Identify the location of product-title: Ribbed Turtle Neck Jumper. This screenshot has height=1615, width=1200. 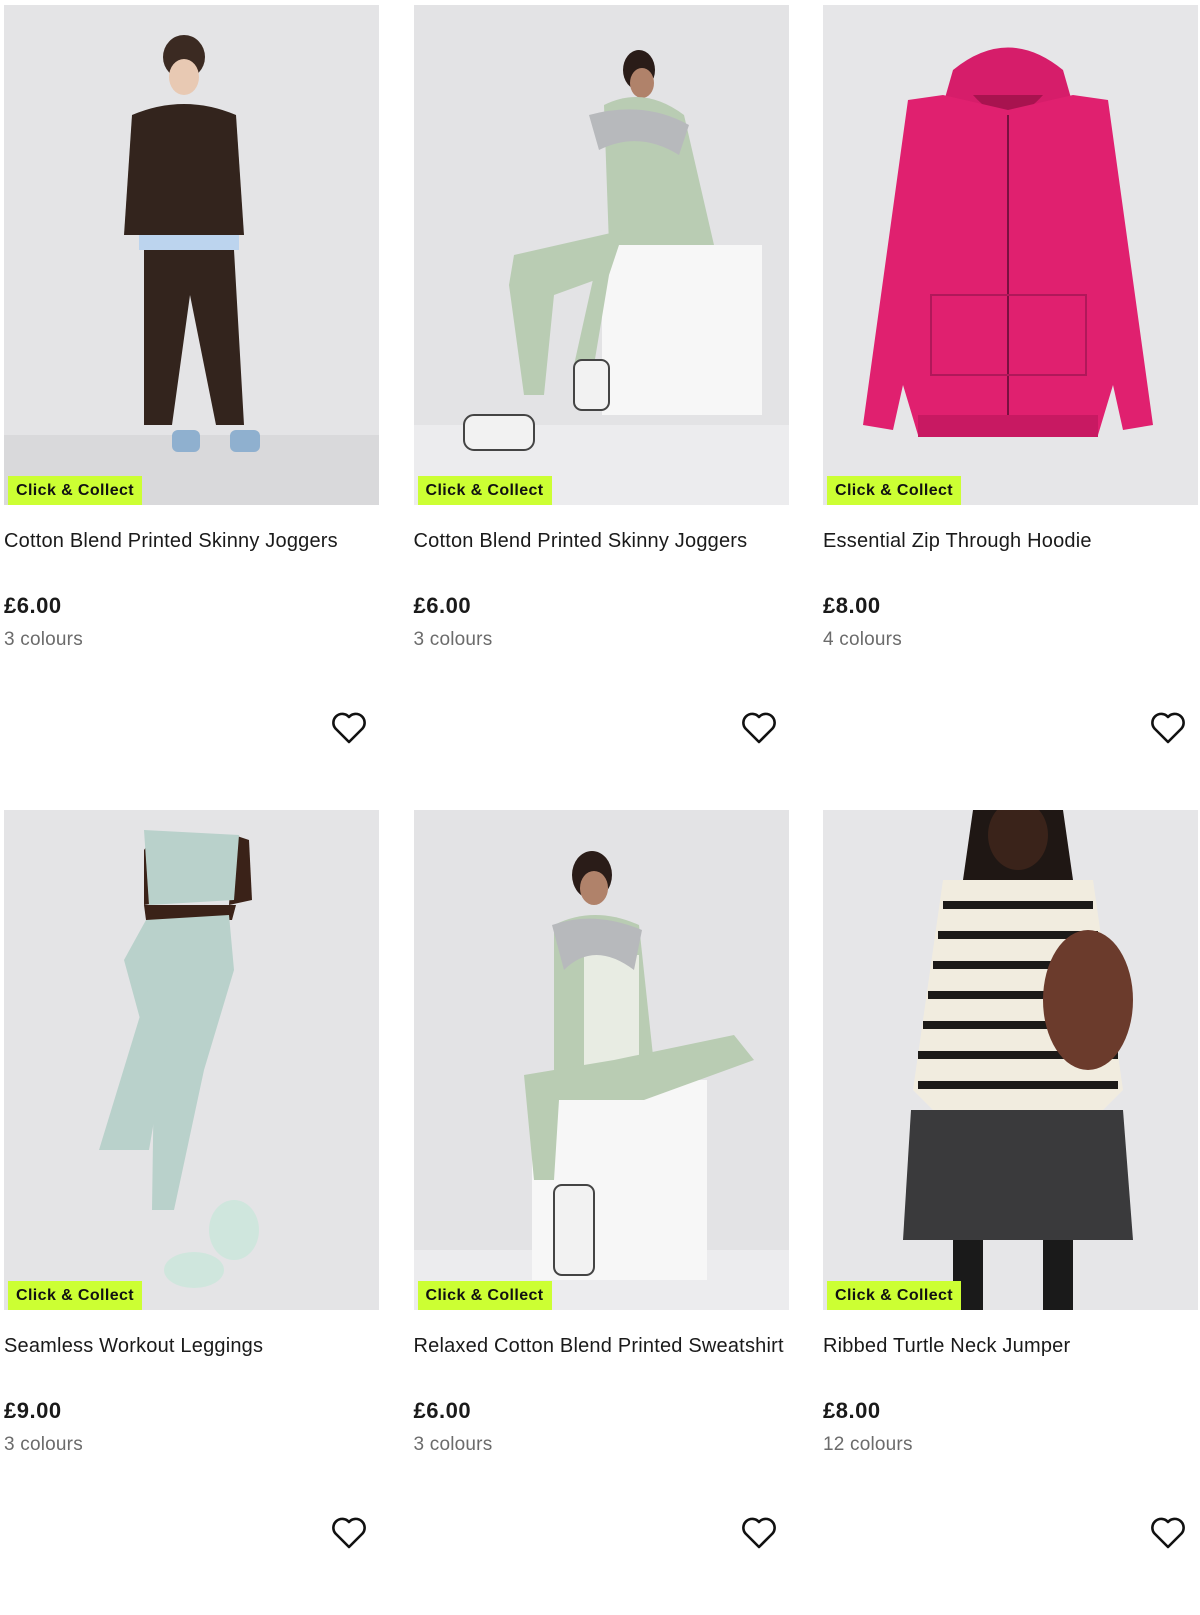
(1010, 1361).